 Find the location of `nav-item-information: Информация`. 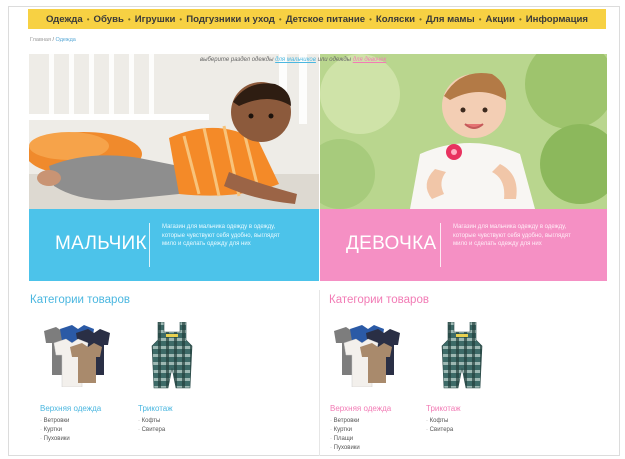

nav-item-information: Информация is located at coordinates (557, 19).